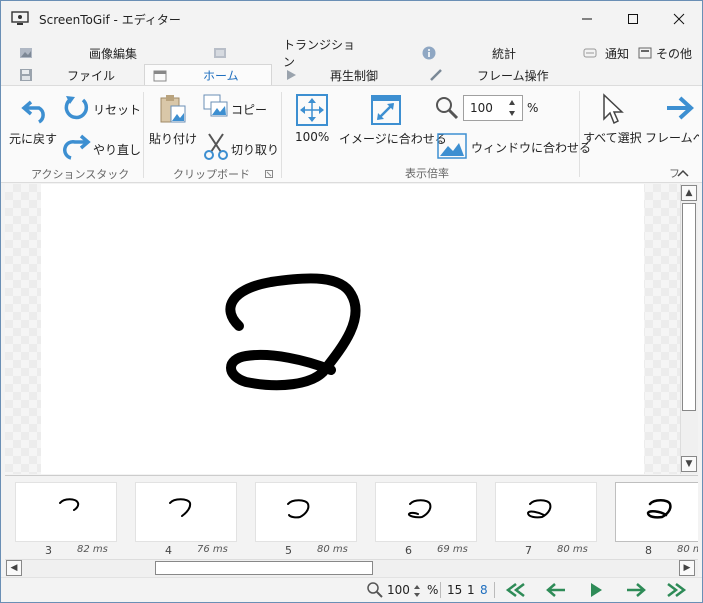 Image resolution: width=703 pixels, height=603 pixels. I want to click on copy-button: コピー, so click(238, 107).